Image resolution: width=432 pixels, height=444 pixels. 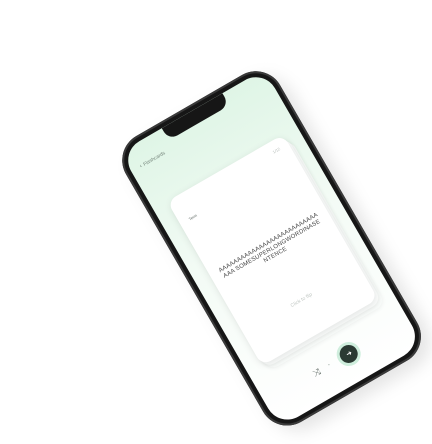 What do you see at coordinates (316, 372) in the screenshot?
I see `shuffle-icon: ⤨` at bounding box center [316, 372].